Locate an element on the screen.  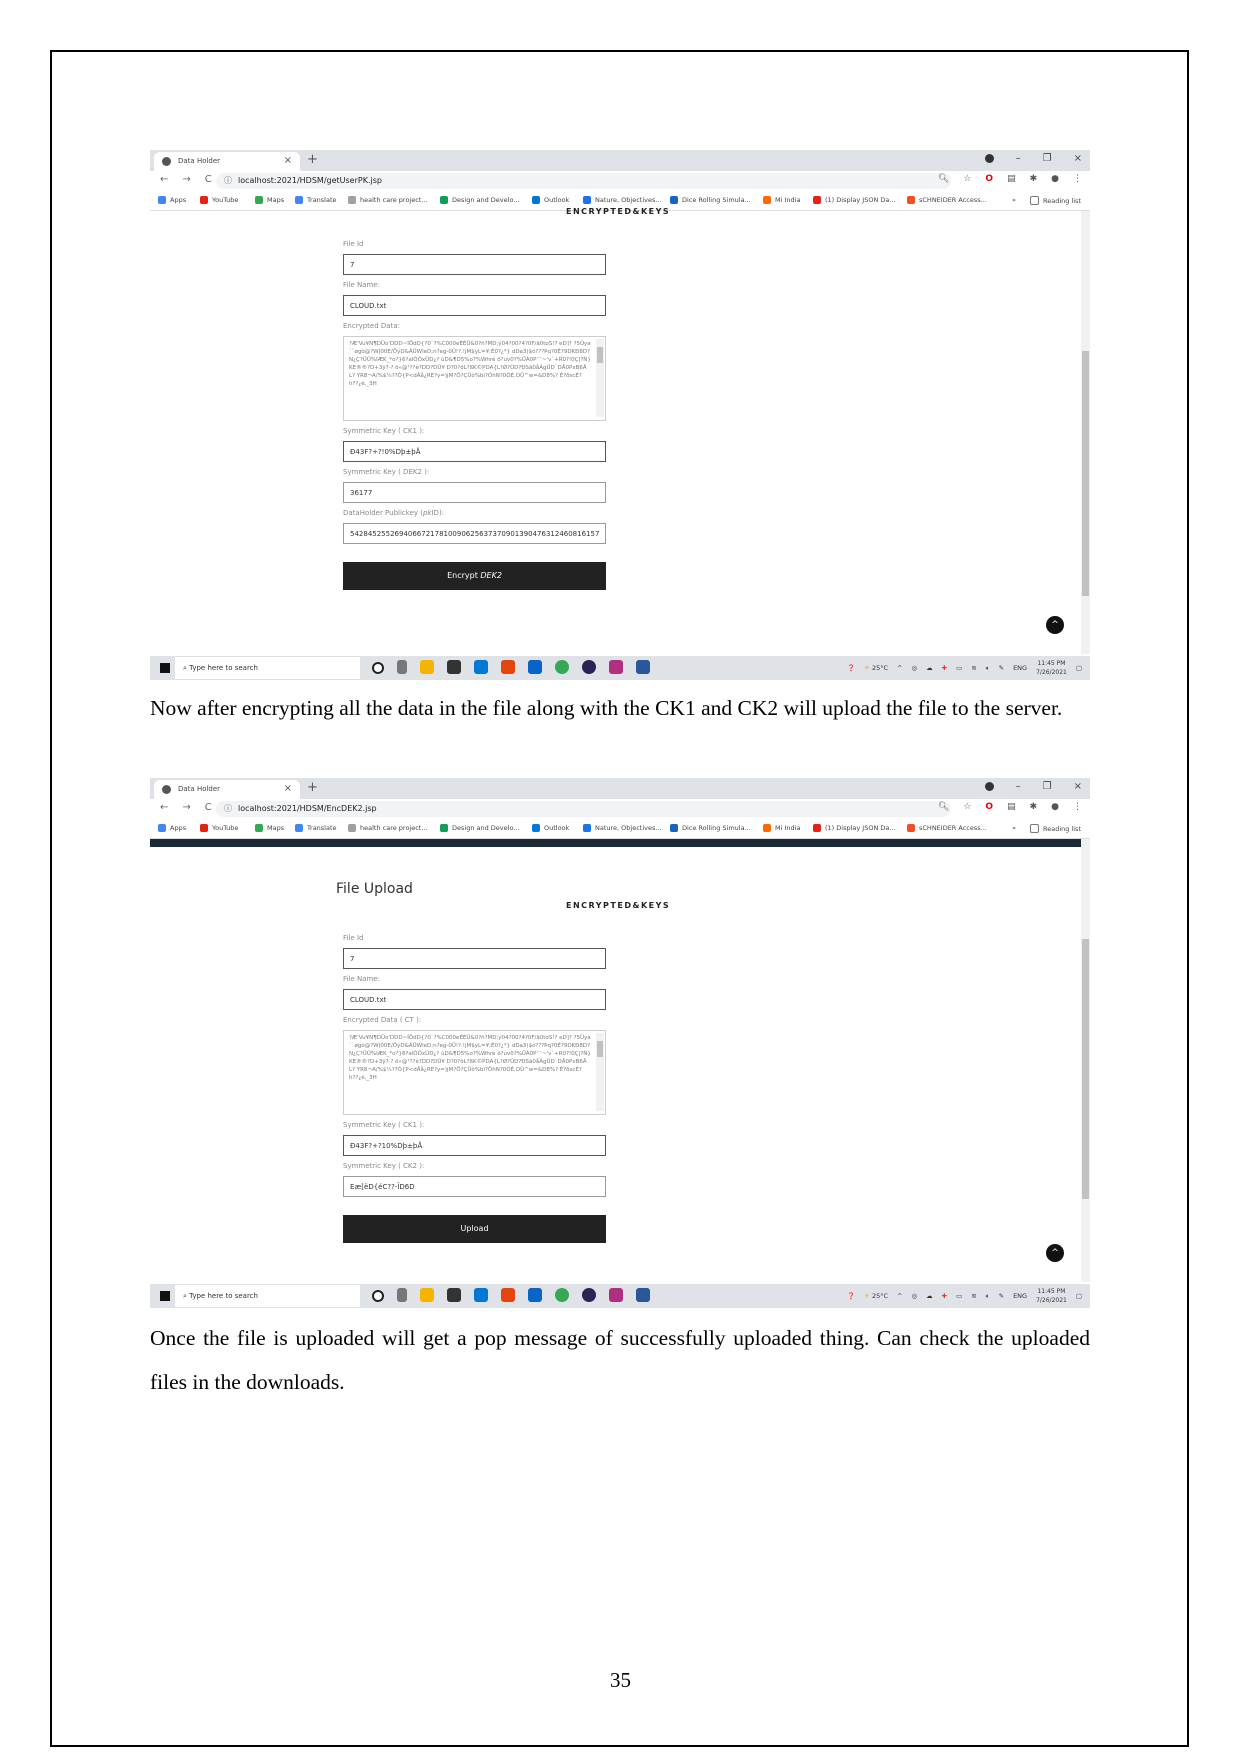
bookmark-translate: Translate is located at coordinates (316, 200).